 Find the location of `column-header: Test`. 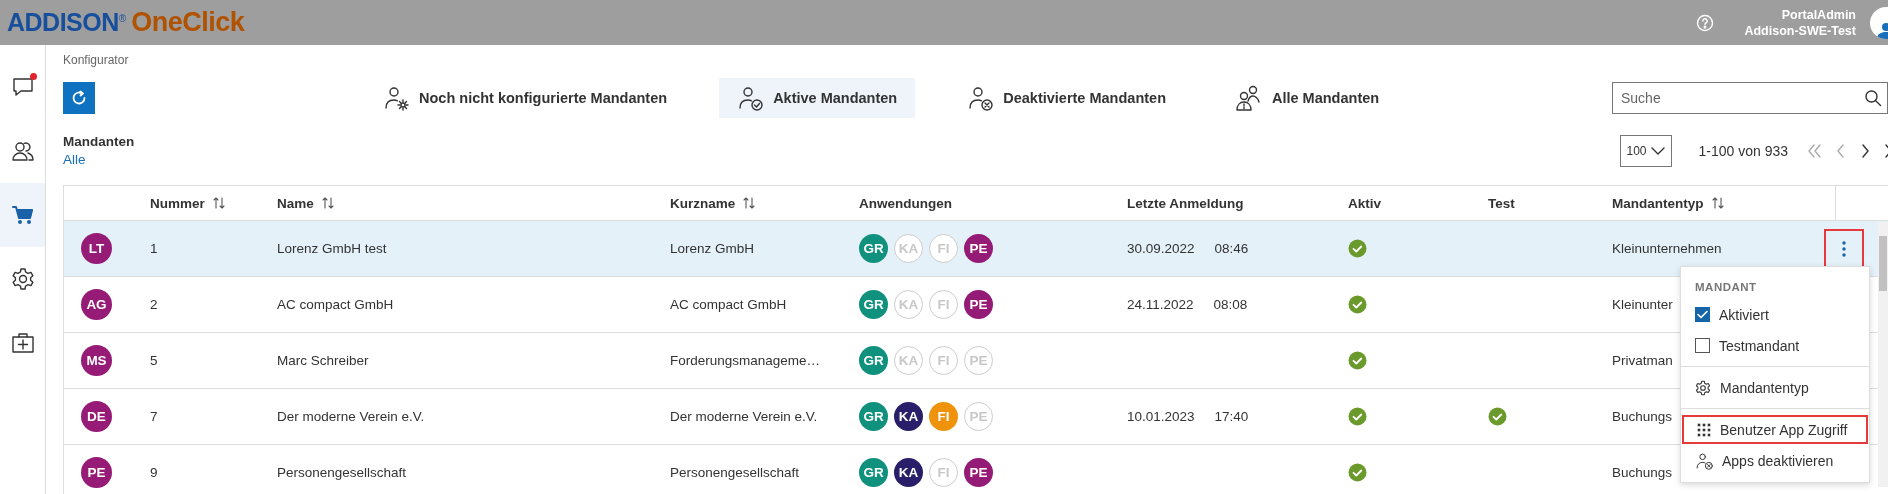

column-header: Test is located at coordinates (1501, 203).